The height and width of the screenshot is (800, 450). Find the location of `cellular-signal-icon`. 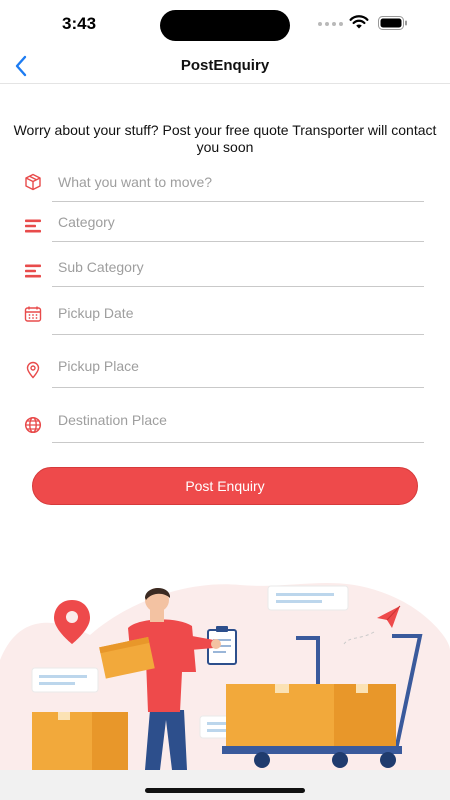

cellular-signal-icon is located at coordinates (330, 24).